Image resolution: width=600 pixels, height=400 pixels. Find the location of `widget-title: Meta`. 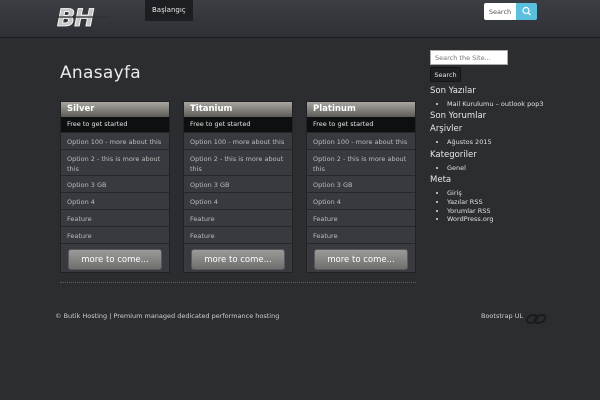

widget-title: Meta is located at coordinates (441, 180).